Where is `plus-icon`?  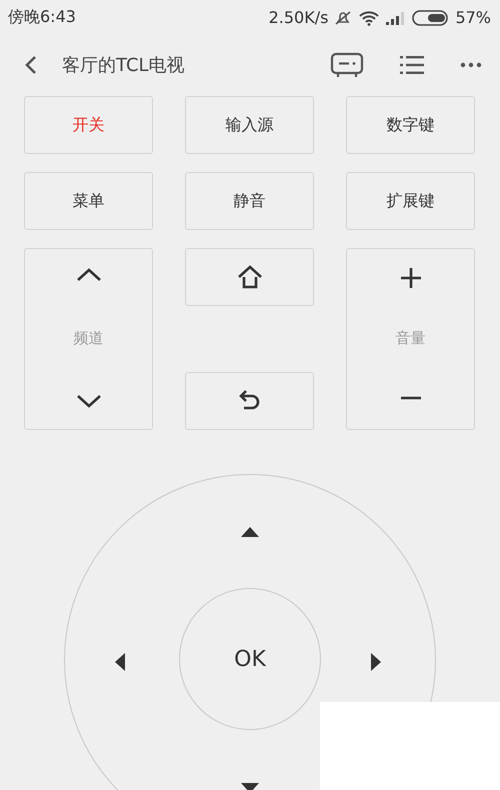
plus-icon is located at coordinates (411, 278).